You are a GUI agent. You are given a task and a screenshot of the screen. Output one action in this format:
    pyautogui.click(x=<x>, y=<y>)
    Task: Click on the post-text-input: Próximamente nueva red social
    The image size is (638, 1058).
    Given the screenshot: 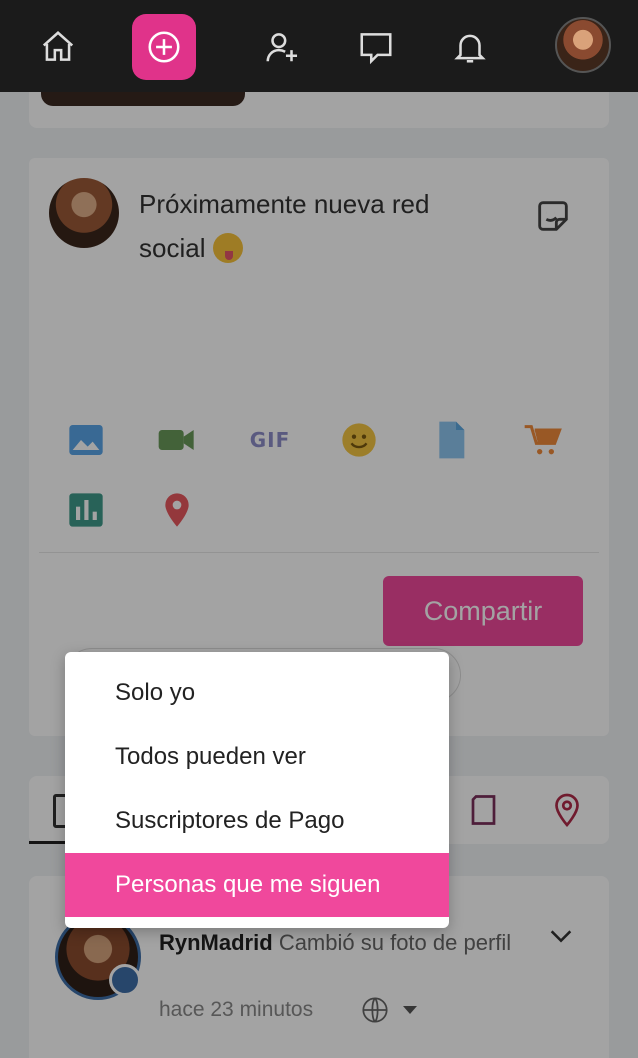 What is the action you would take?
    pyautogui.click(x=319, y=226)
    